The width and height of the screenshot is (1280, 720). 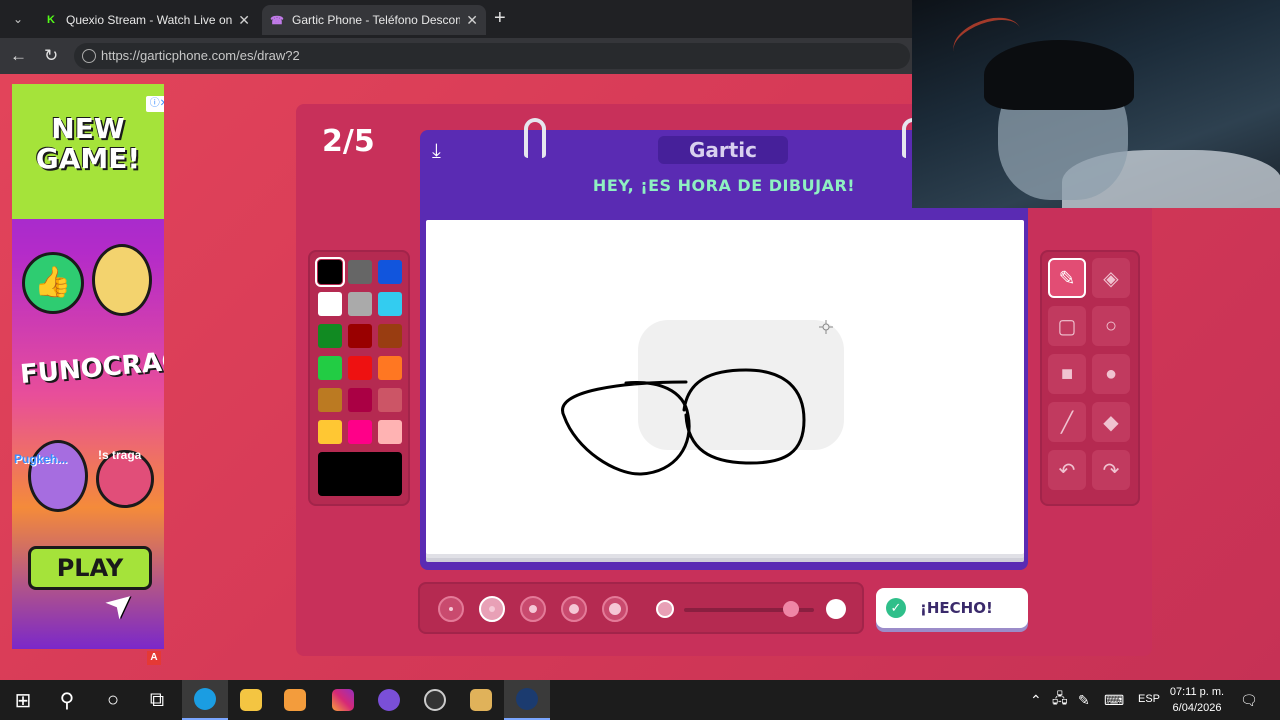 I want to click on ad-logo: FUNOCRACY, so click(x=91, y=367).